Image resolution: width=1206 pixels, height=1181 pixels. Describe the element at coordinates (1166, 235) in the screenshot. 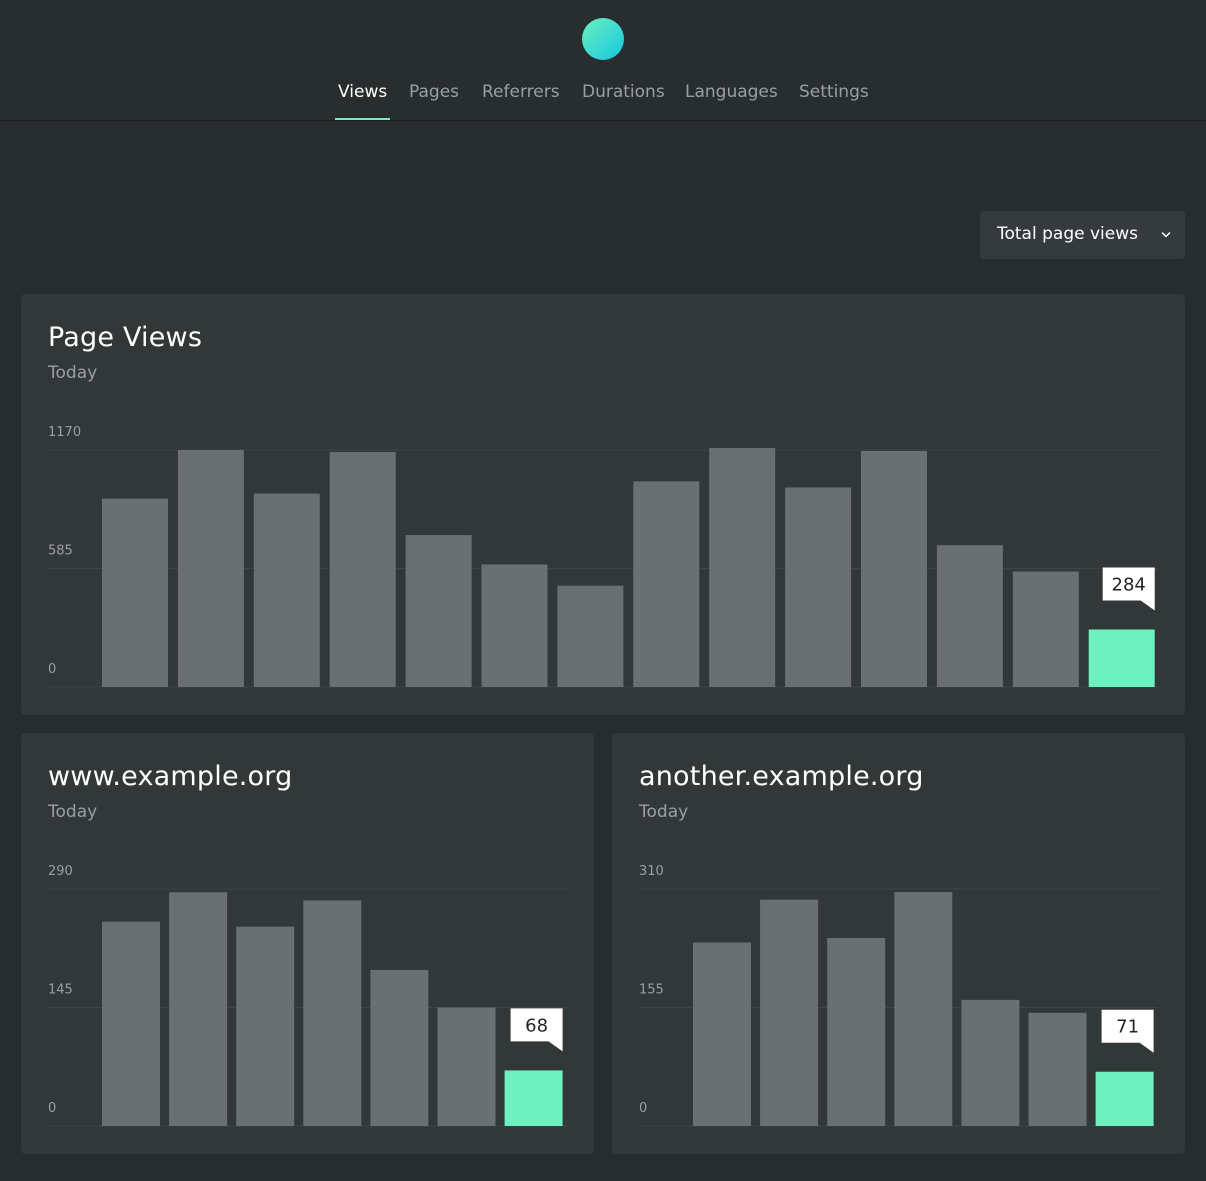

I see `chevron-down-icon` at that location.